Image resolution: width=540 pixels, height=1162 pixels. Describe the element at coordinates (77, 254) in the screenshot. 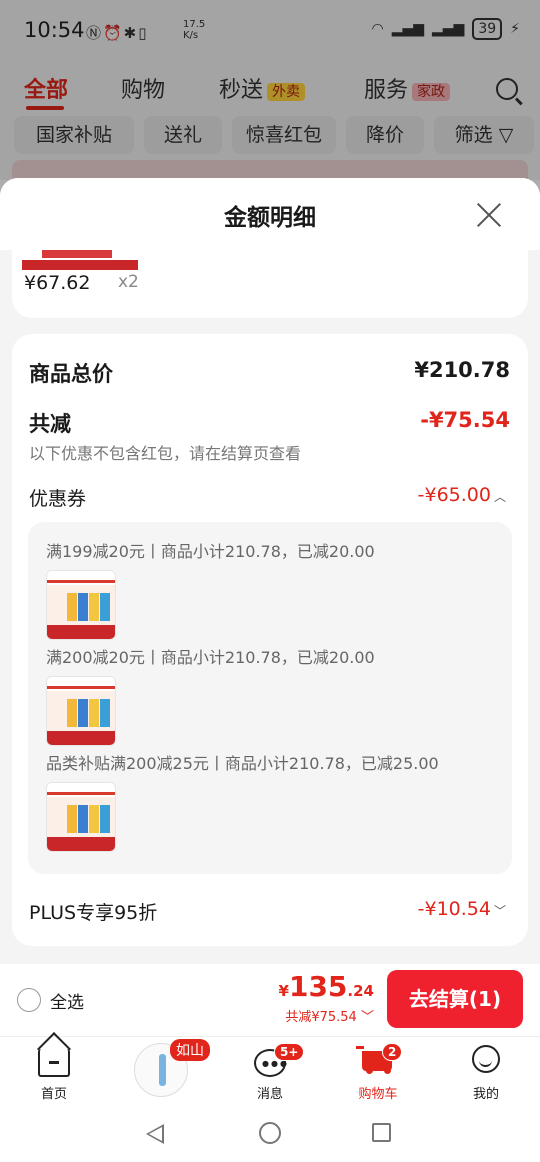

I see `thumbnail-strip` at that location.